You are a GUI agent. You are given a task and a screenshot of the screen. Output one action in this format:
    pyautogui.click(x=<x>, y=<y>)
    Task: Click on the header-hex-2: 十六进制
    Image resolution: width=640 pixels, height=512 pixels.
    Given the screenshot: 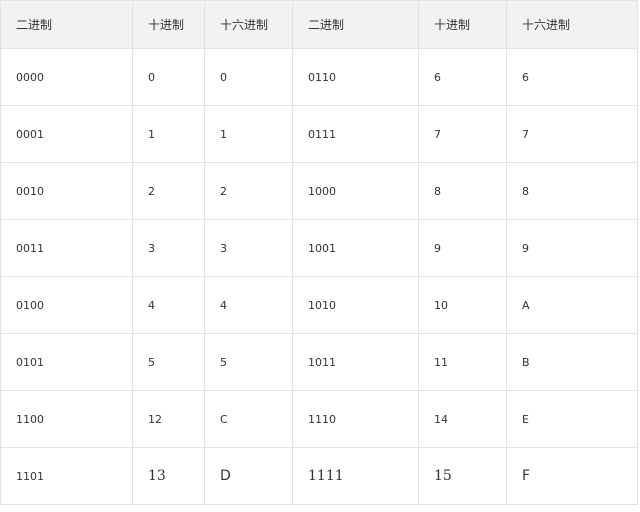 What is the action you would take?
    pyautogui.click(x=572, y=24)
    